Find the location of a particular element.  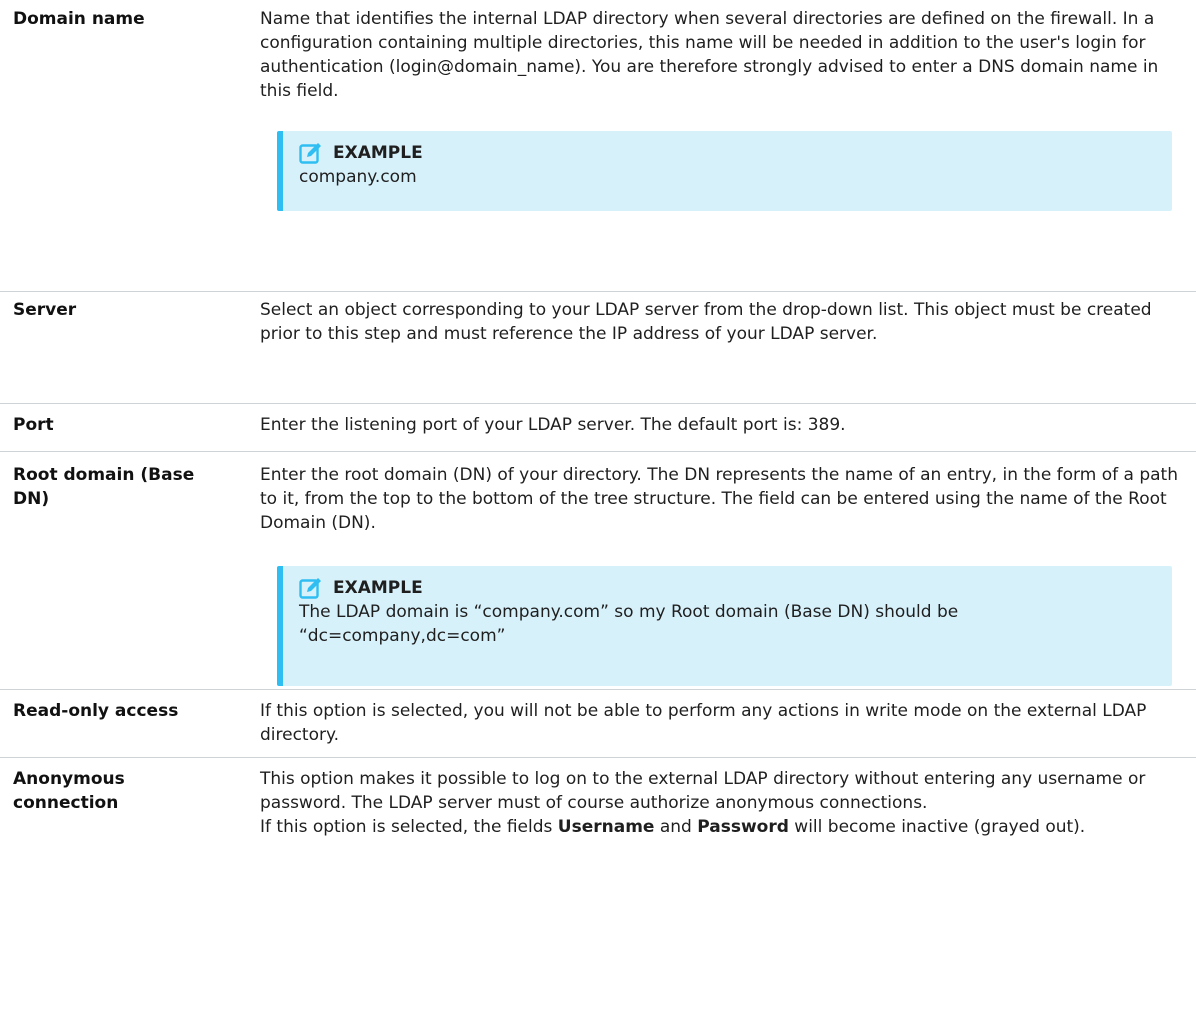

desc2-after: will become inactive (grayed out). is located at coordinates (937, 827).